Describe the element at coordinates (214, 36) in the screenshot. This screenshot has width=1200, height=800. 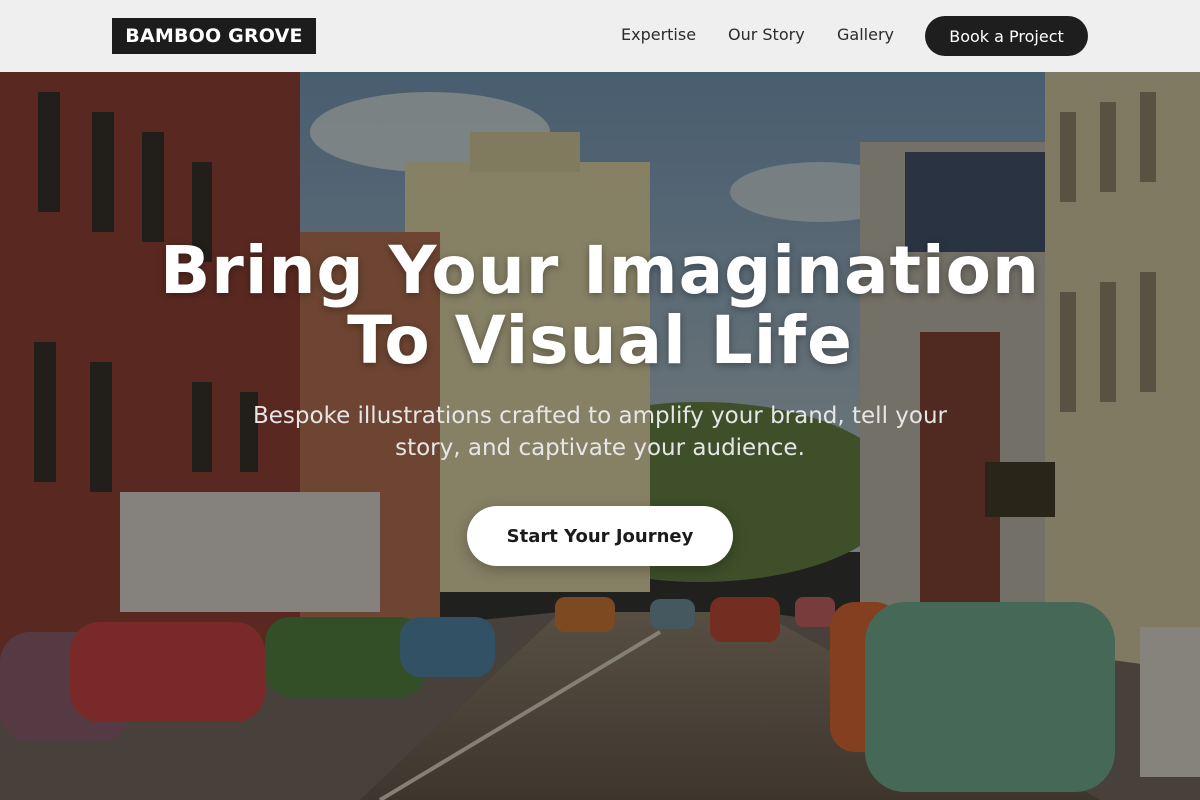
I see `brand-logo: BAMBOO GROVE` at that location.